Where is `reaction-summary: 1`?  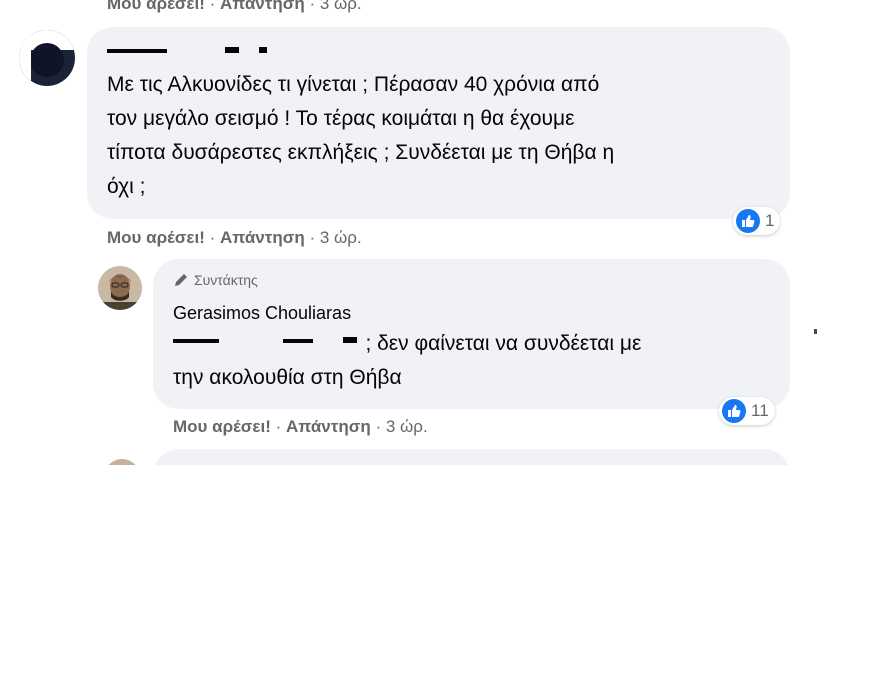
reaction-summary: 1 is located at coordinates (757, 221).